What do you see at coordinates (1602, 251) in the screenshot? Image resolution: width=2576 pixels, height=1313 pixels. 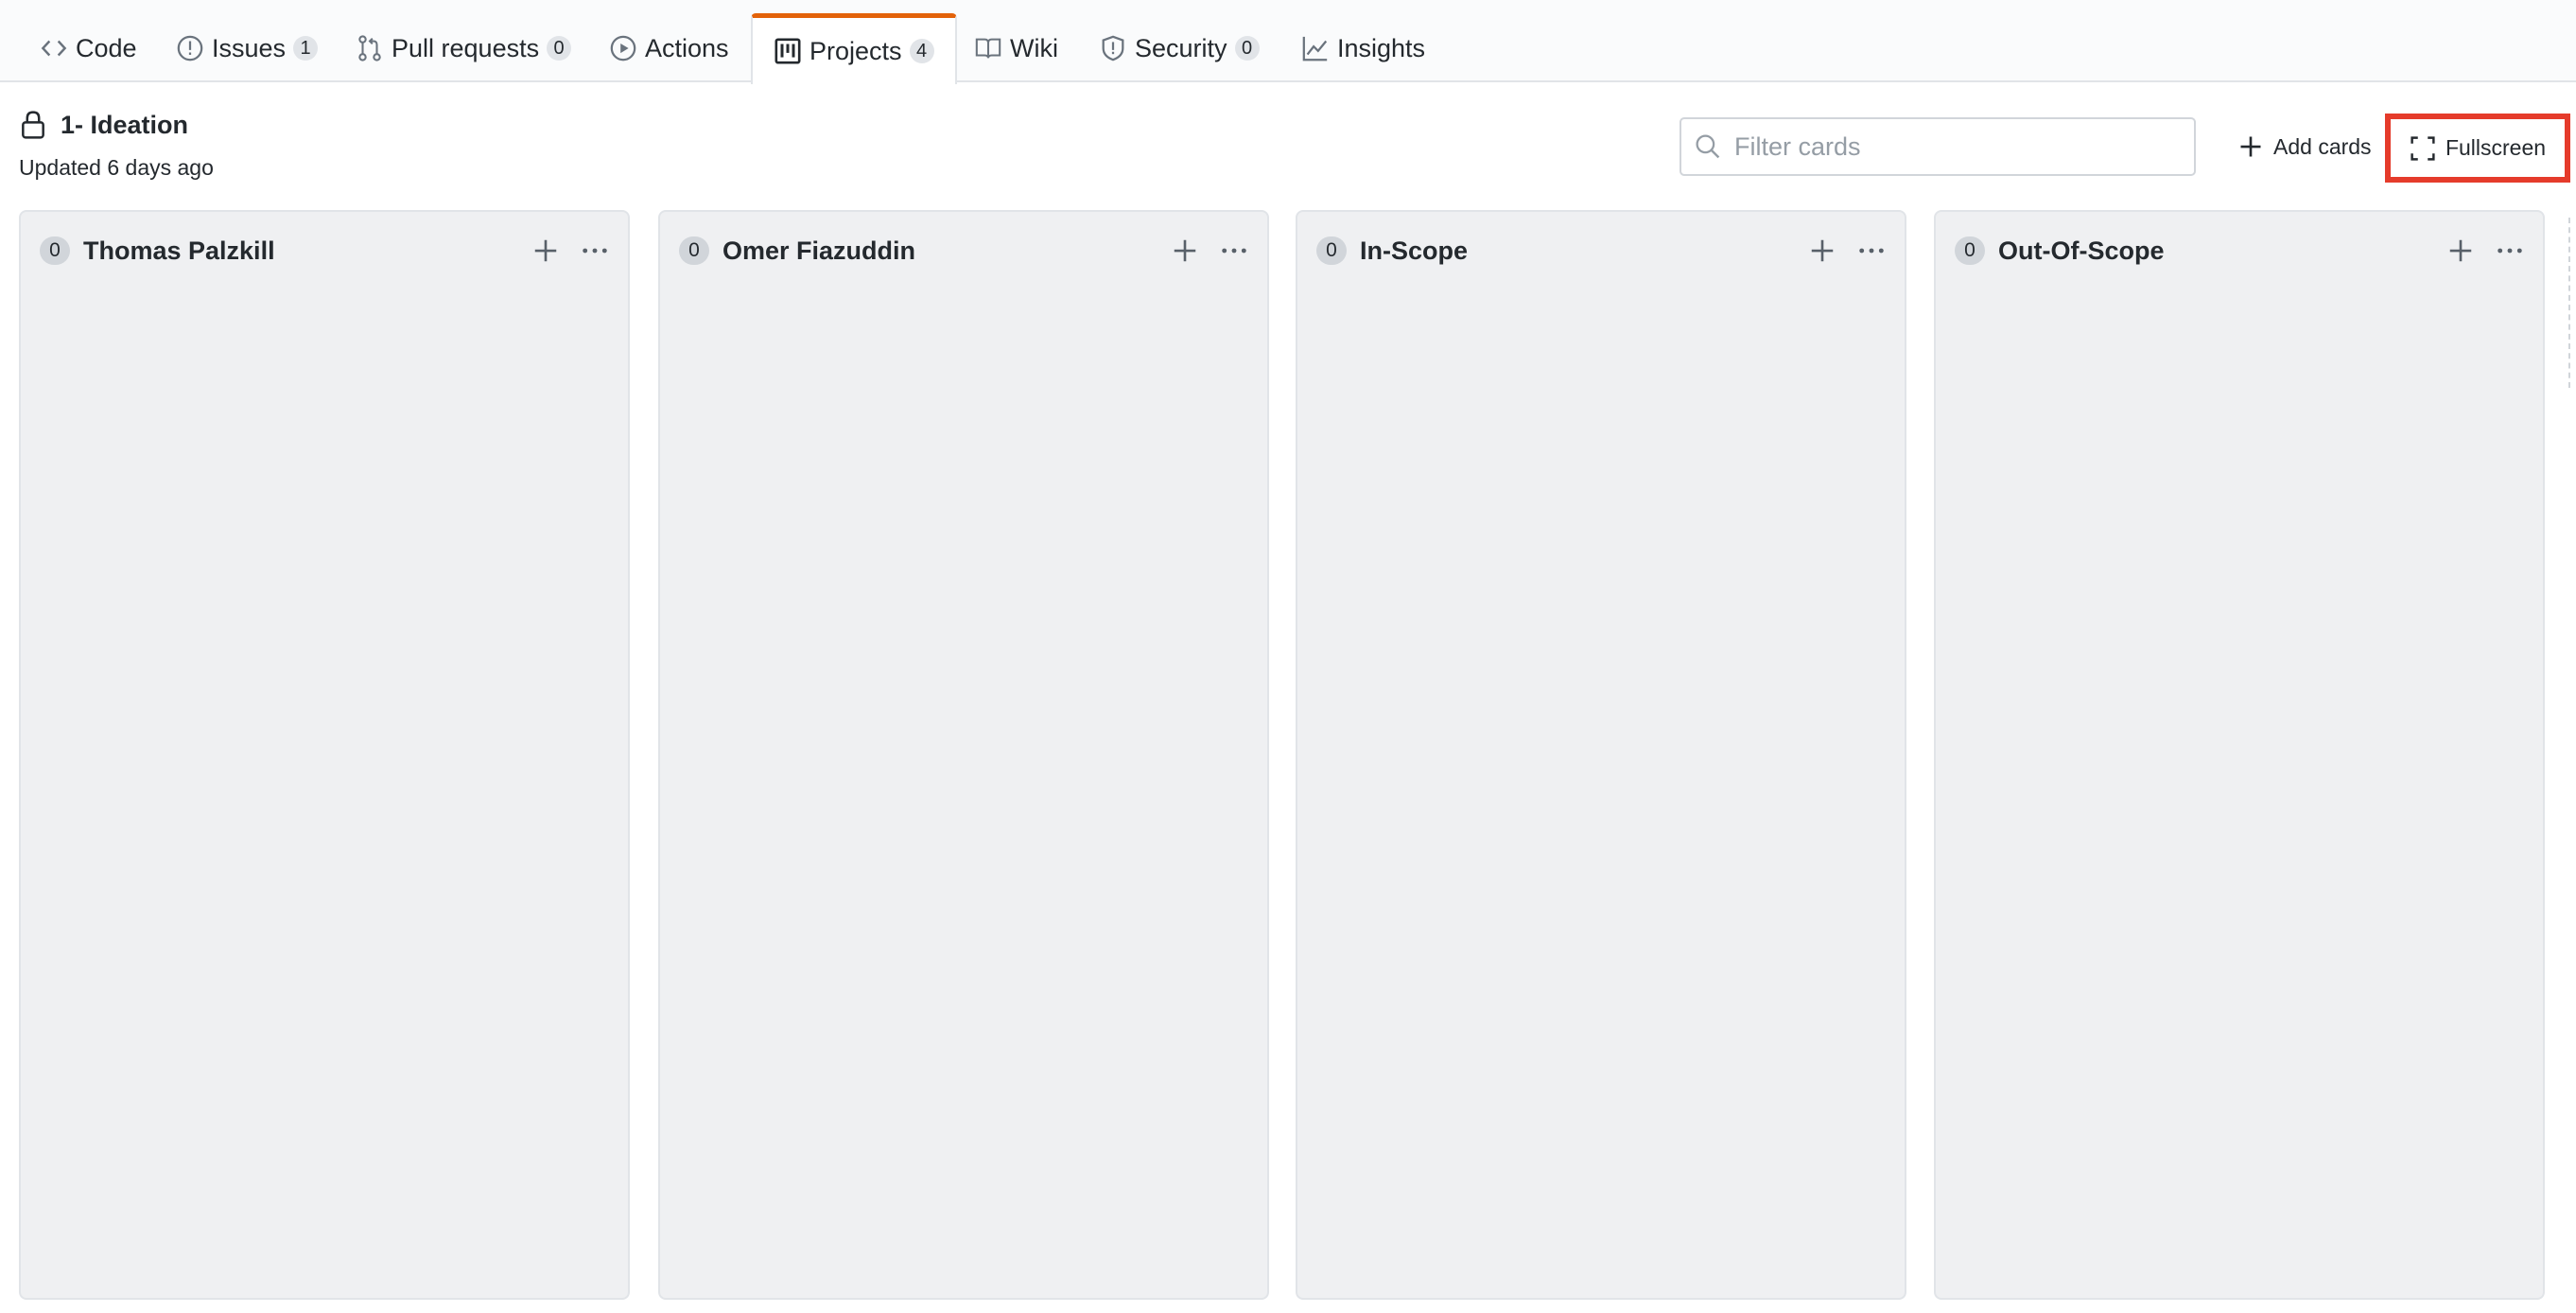 I see `column-header: 0 In-Scope` at bounding box center [1602, 251].